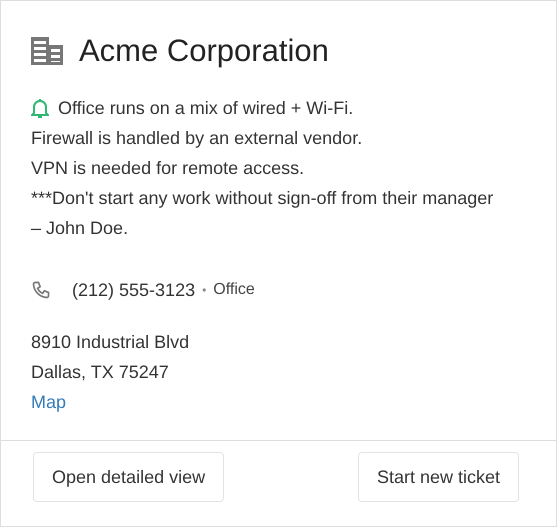  Describe the element at coordinates (48, 402) in the screenshot. I see `map-link: Map` at that location.